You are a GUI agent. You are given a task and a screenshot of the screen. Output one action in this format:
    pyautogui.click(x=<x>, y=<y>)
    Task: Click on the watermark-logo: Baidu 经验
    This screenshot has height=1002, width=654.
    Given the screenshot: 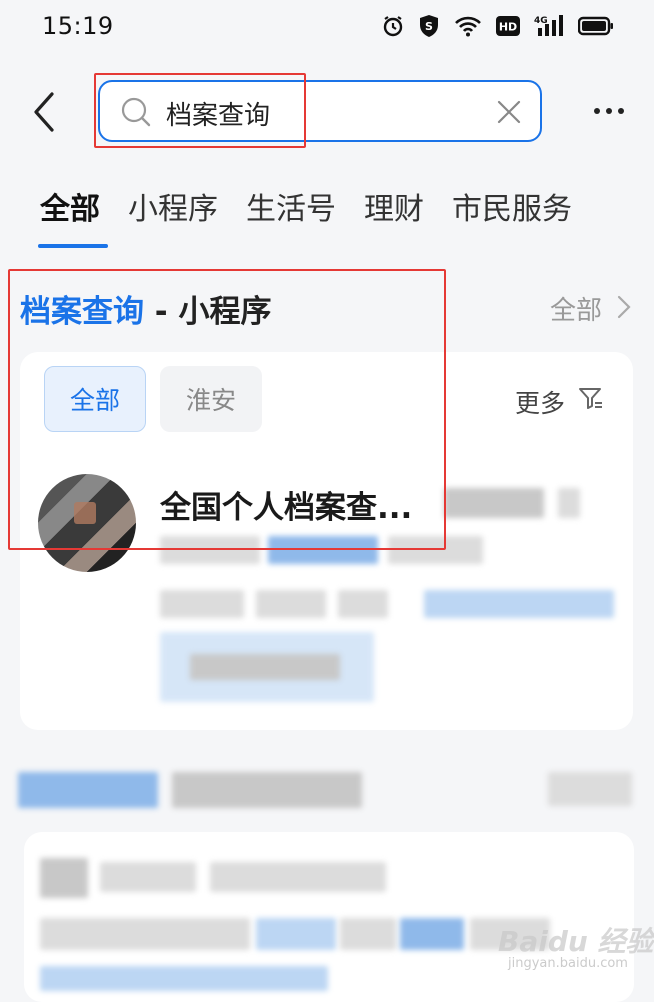 What is the action you would take?
    pyautogui.click(x=576, y=941)
    